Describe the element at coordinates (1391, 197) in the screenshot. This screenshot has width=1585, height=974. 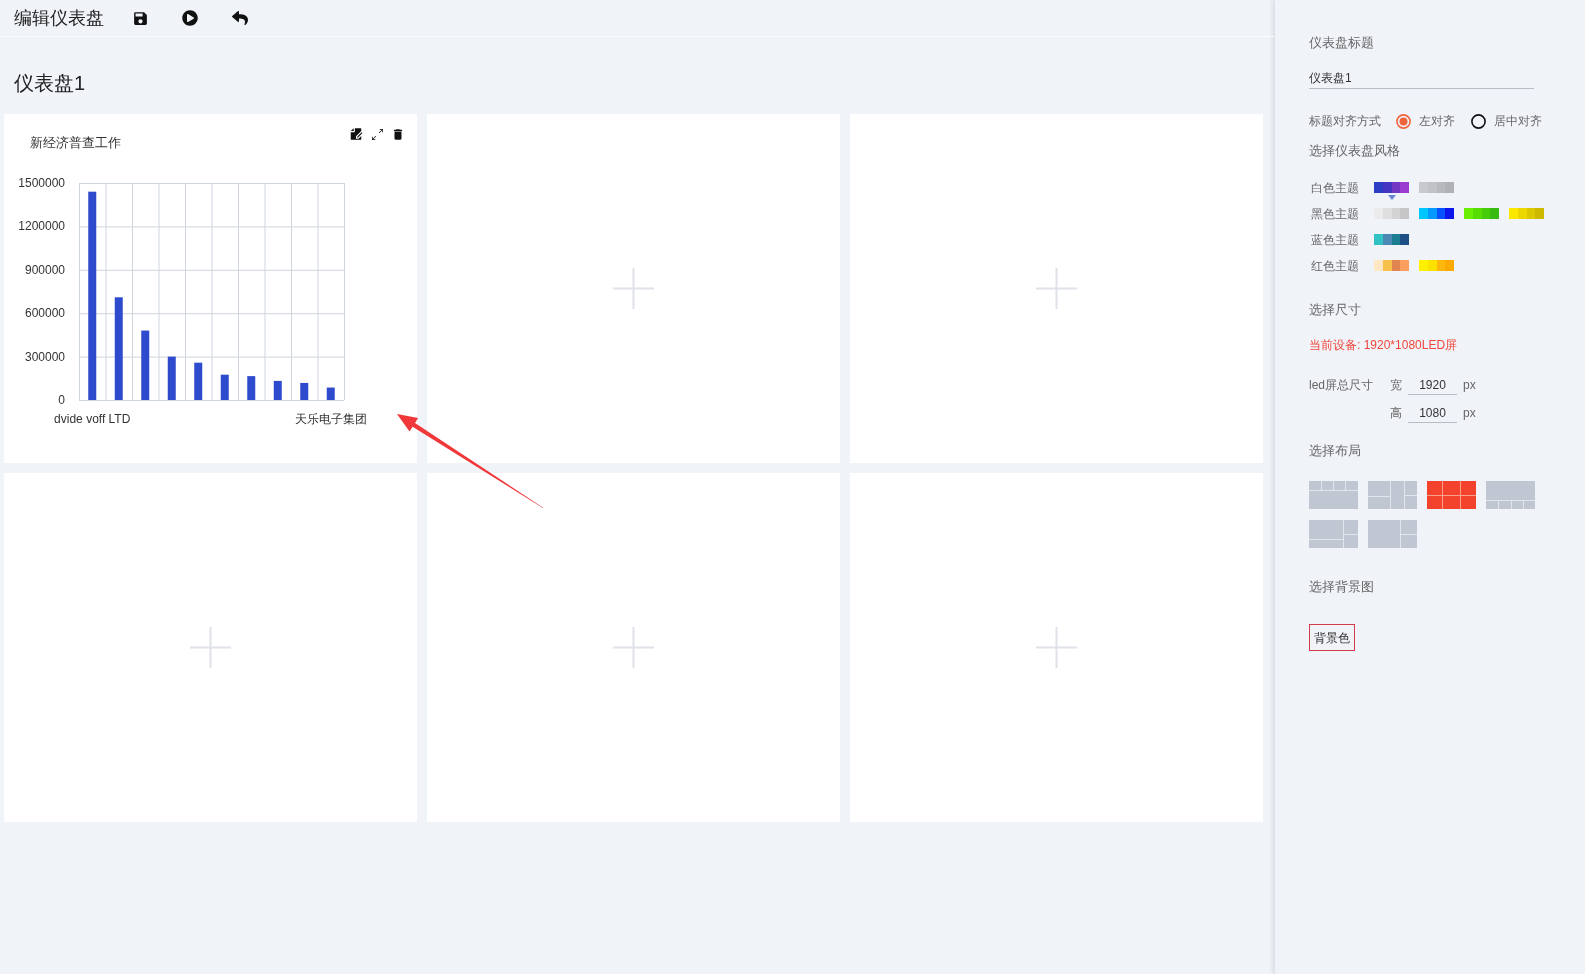
I see `triangle-icon` at that location.